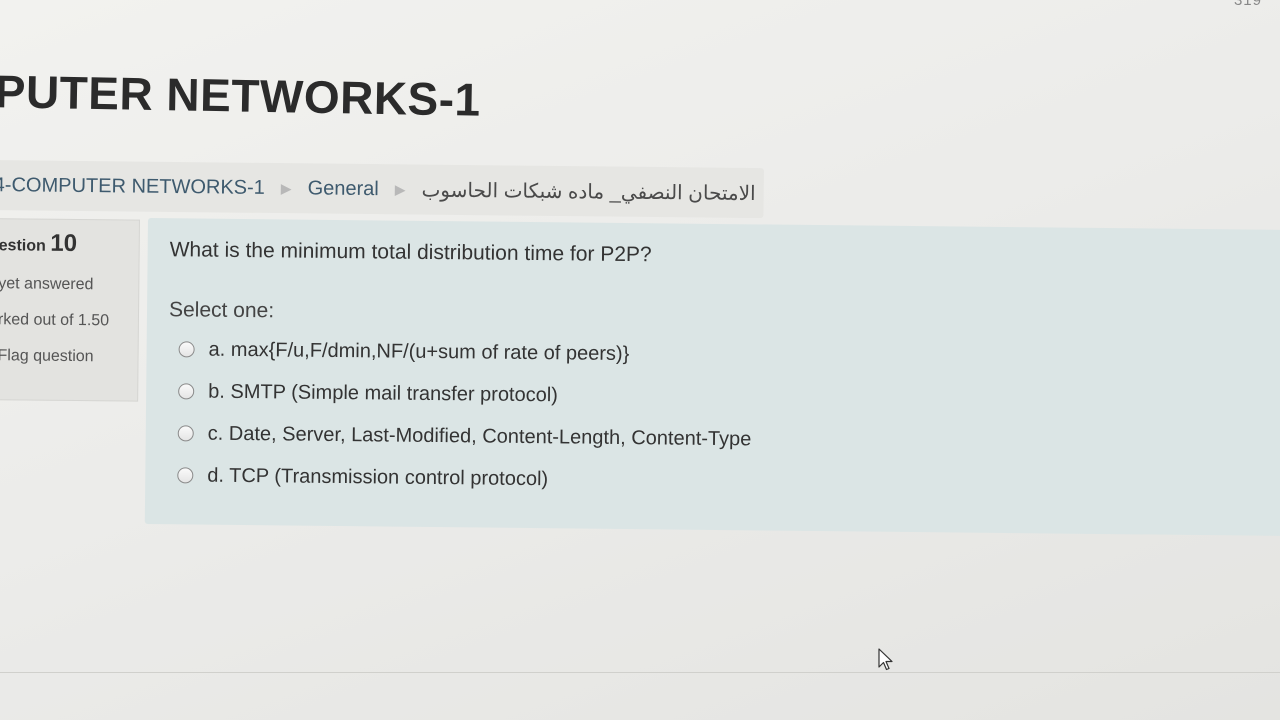 This screenshot has width=1280, height=720. What do you see at coordinates (241, 95) in the screenshot?
I see `course-title: IPUTER NETWORKS-1` at bounding box center [241, 95].